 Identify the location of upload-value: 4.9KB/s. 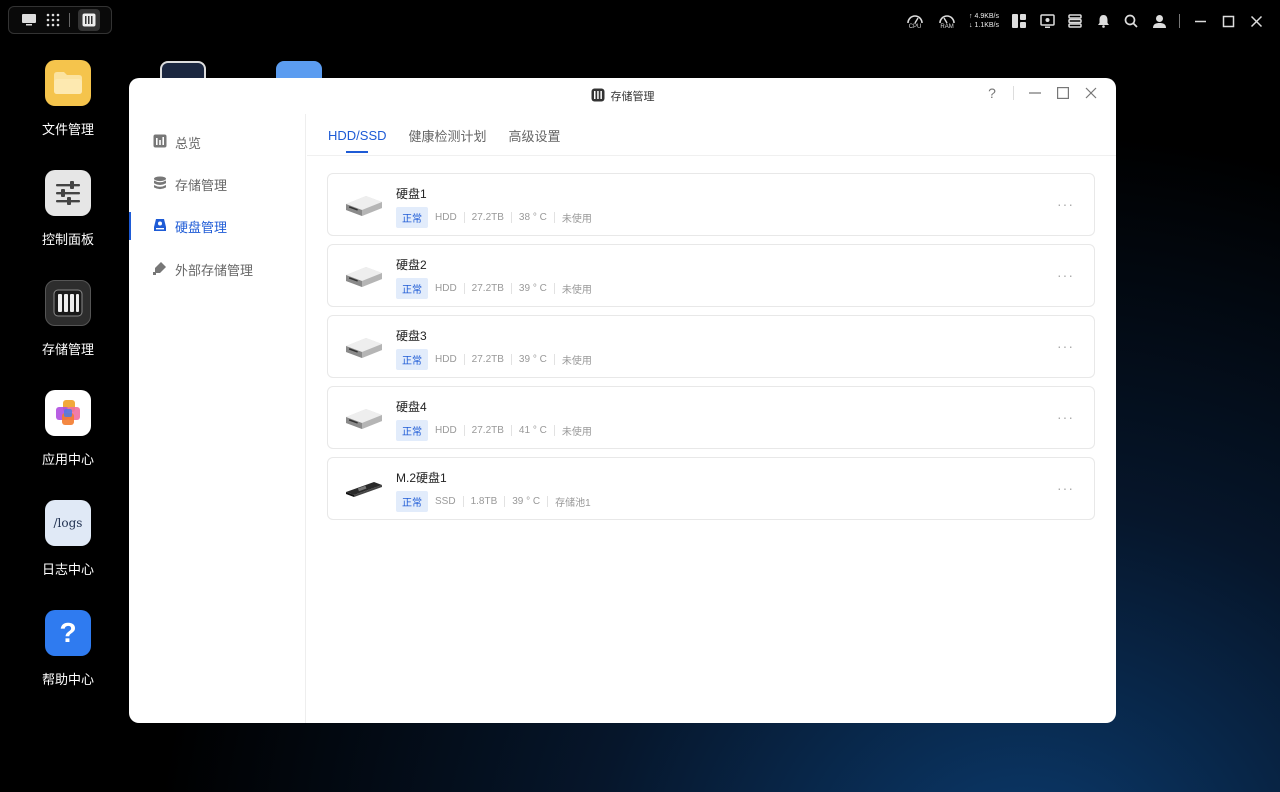
(986, 16).